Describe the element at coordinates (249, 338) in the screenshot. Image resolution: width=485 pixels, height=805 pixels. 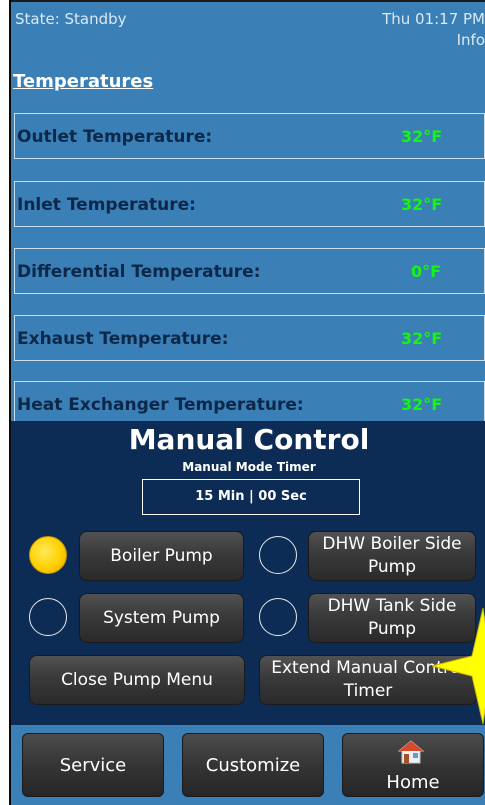
I see `temp-row-exhaust: Exhaust Temperature: 32°F` at that location.